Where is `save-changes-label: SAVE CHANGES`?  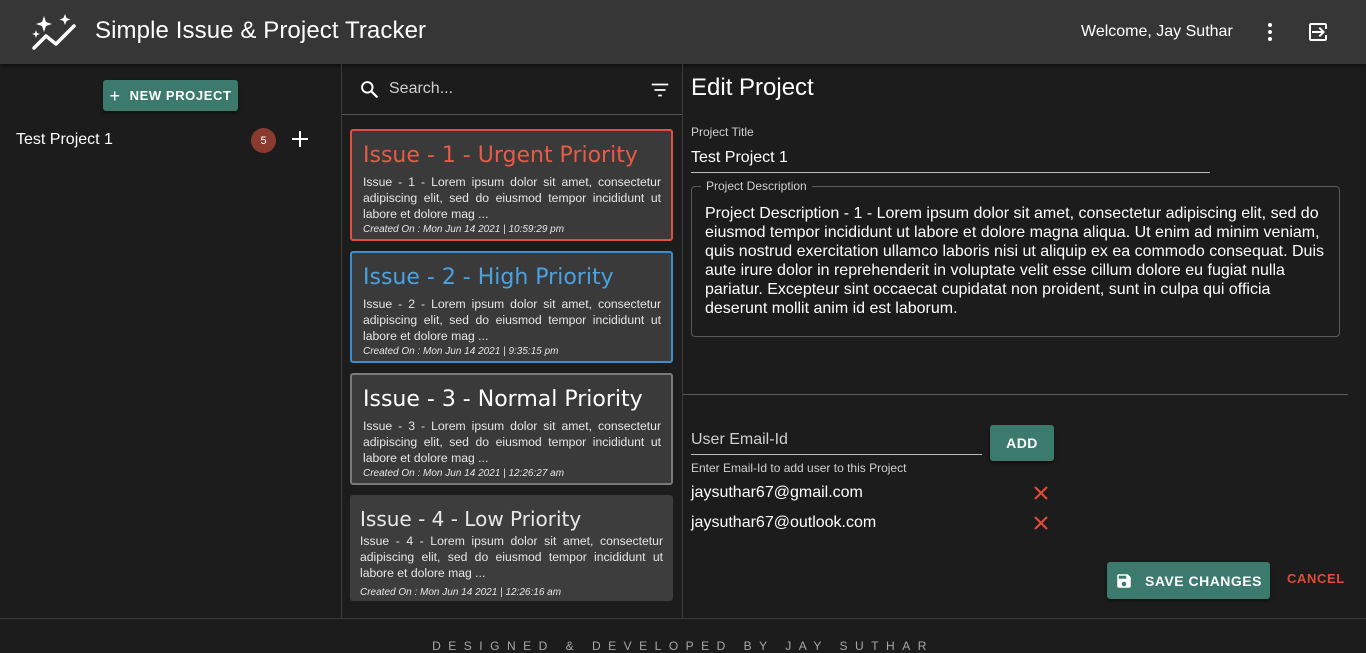
save-changes-label: SAVE CHANGES is located at coordinates (1203, 580).